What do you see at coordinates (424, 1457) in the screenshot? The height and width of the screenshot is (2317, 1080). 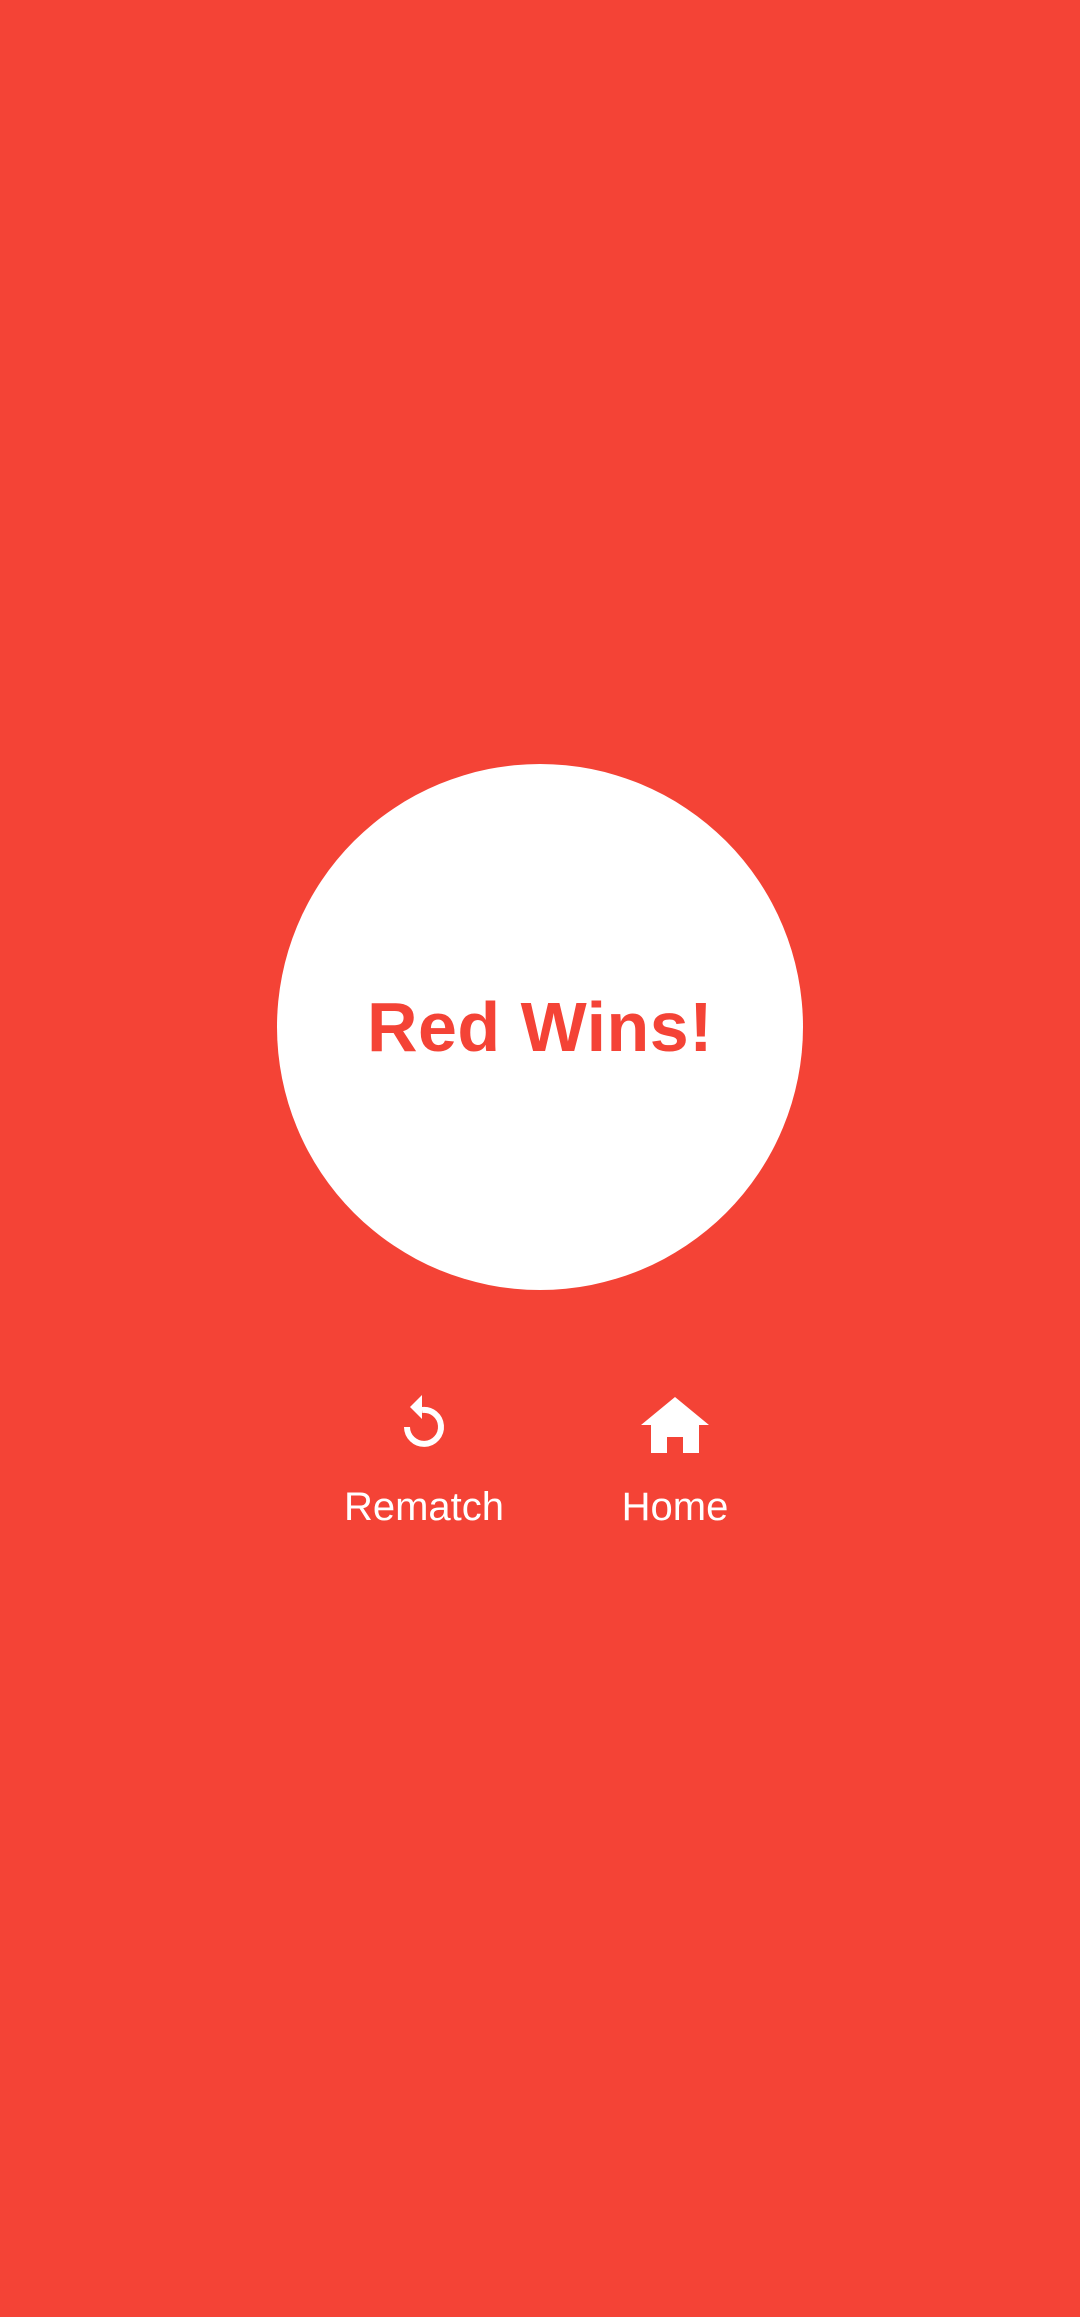 I see `rematch-button: Rematch` at bounding box center [424, 1457].